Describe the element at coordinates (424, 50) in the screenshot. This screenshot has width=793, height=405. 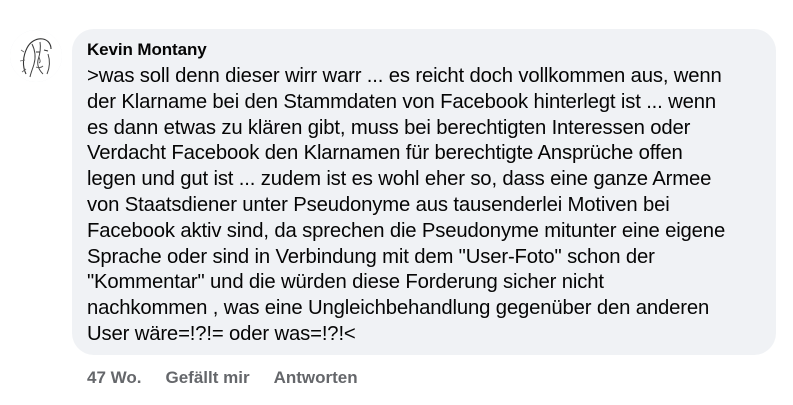
I see `comment-author: Kevin Montany` at that location.